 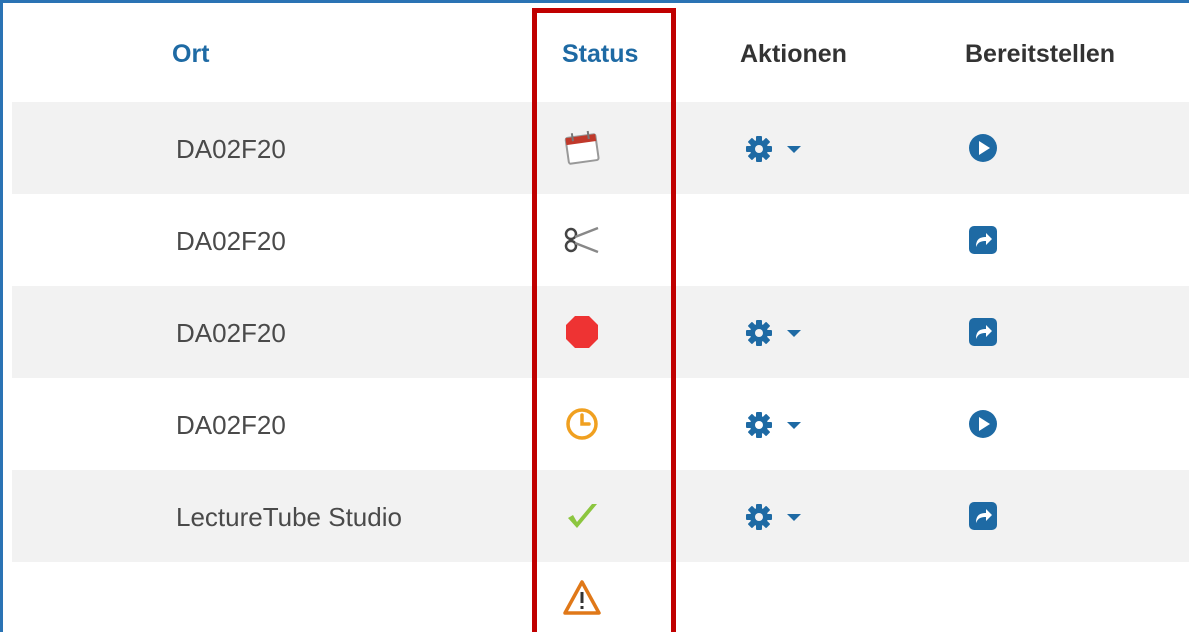 I want to click on table-row: LectureTube Studio, so click(x=600, y=516).